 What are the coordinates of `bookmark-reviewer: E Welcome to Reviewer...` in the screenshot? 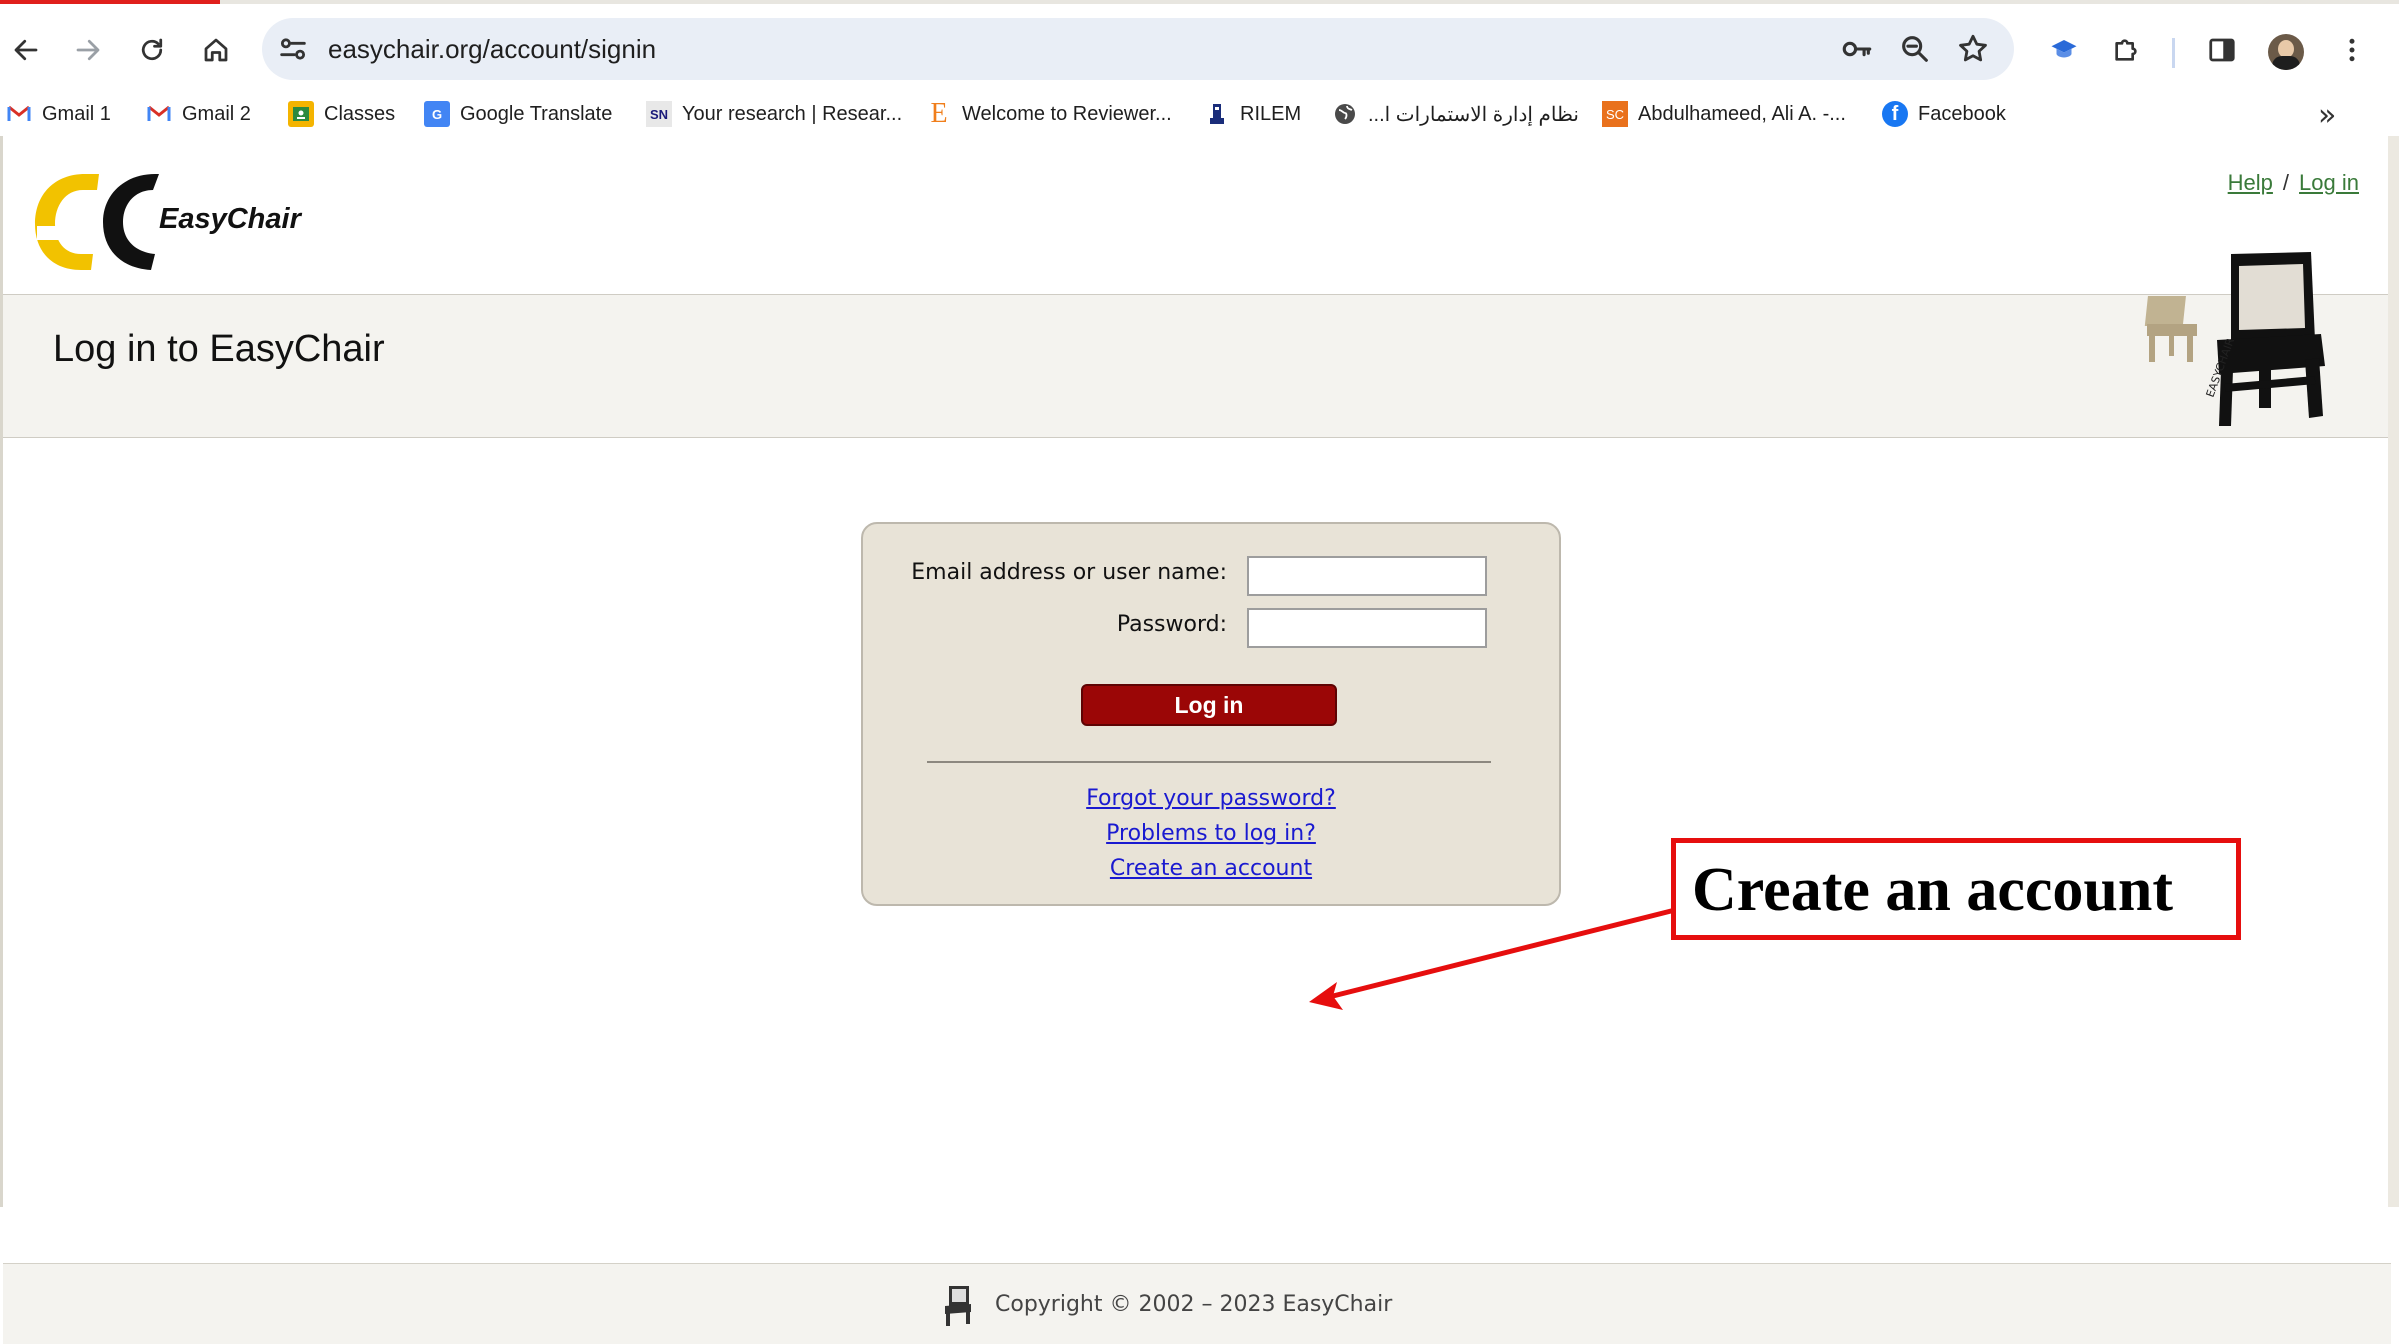 It's located at (1049, 114).